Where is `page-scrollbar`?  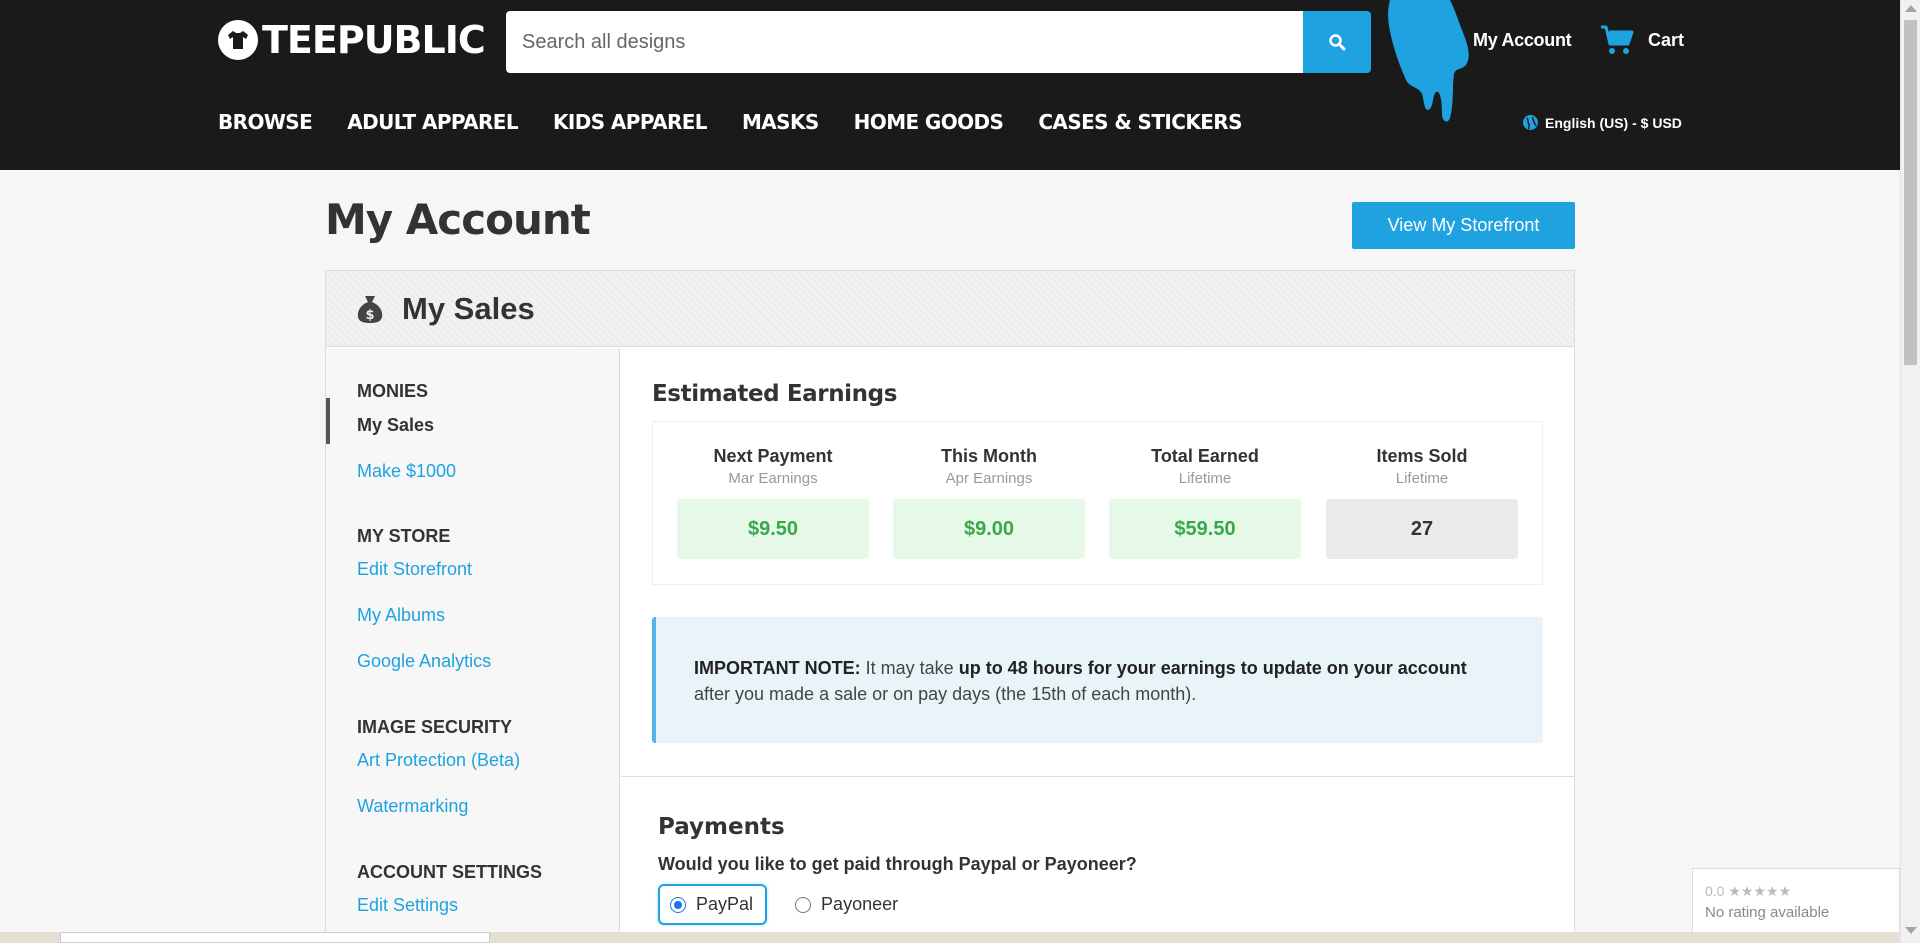
page-scrollbar is located at coordinates (1910, 471).